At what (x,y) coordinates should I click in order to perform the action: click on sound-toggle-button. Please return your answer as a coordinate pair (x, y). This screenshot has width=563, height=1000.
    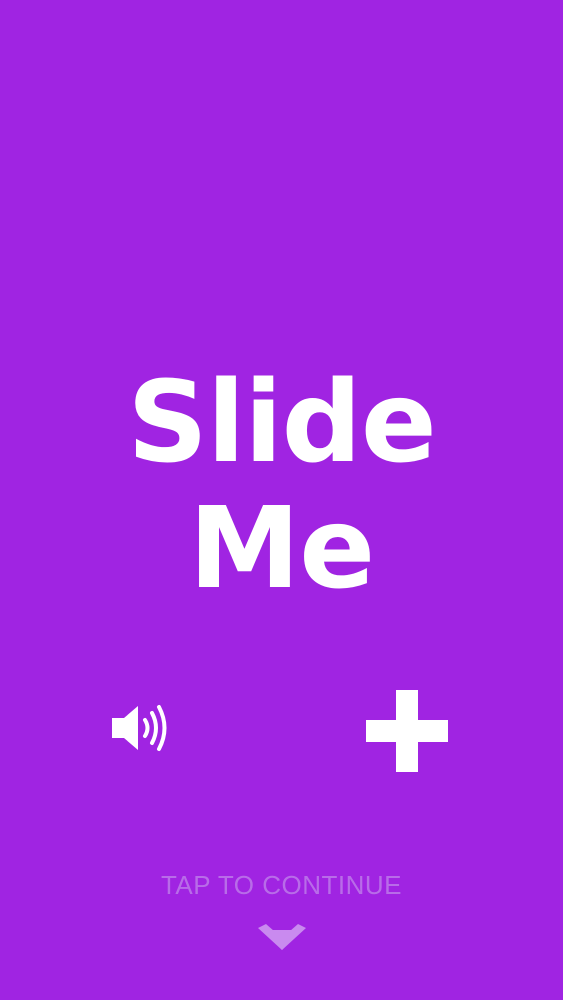
    Looking at the image, I should click on (140, 728).